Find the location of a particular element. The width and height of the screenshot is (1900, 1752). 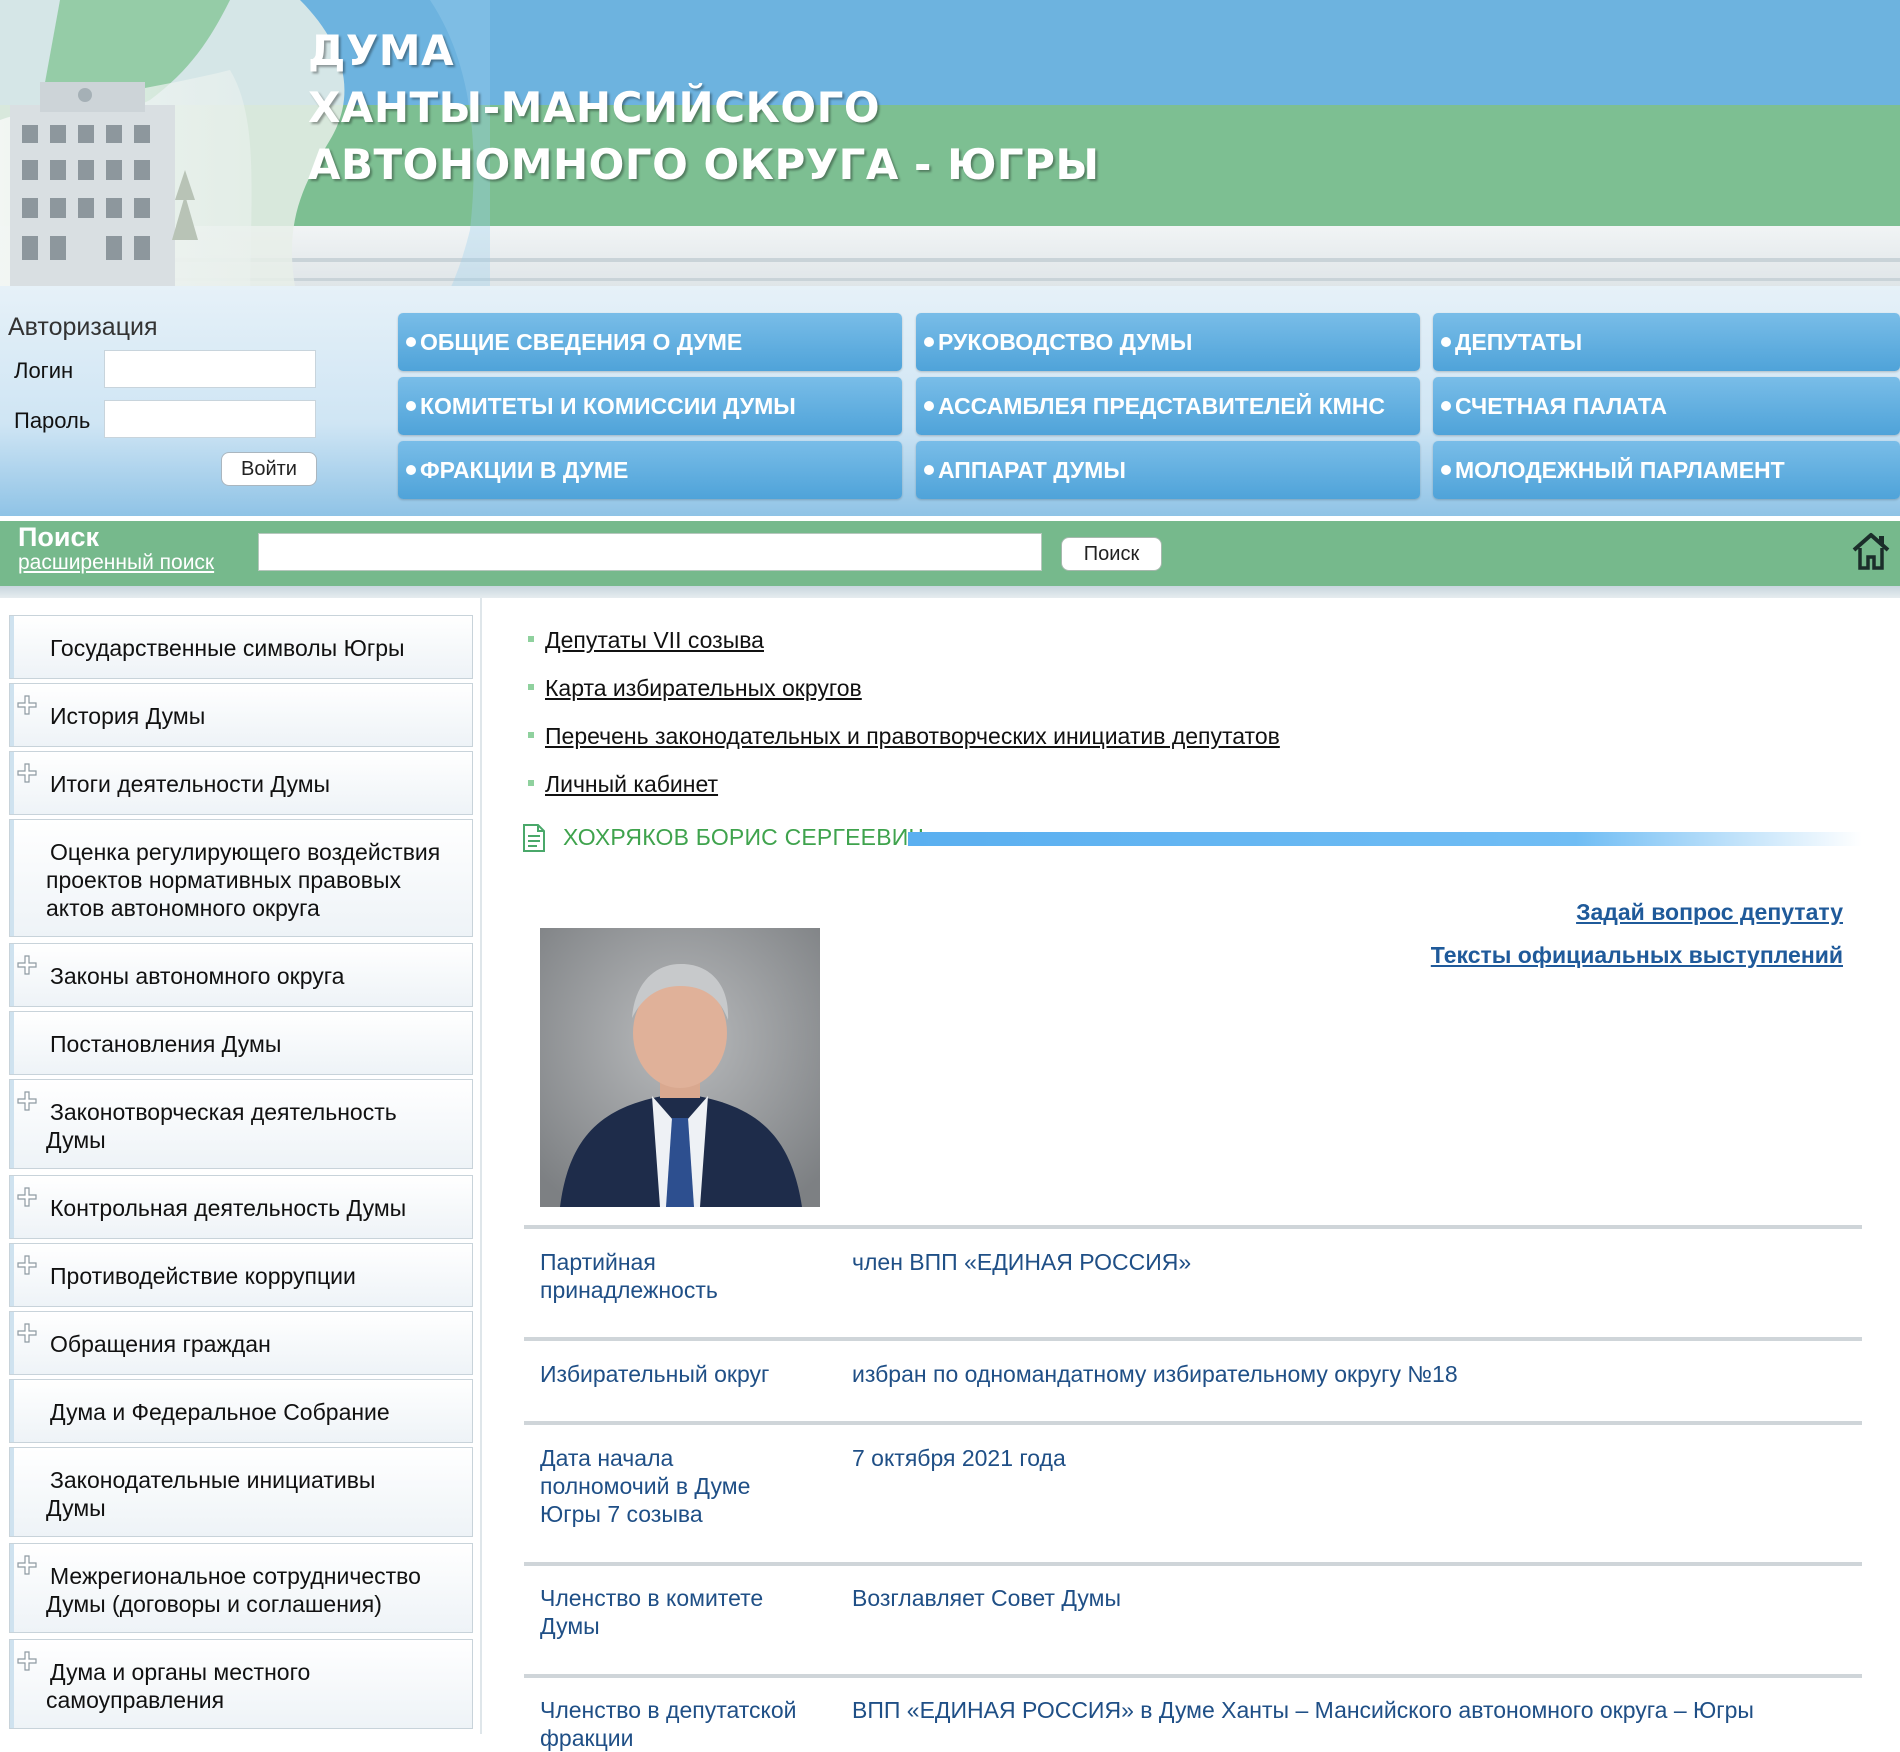

nav-item: ОБЩИЕ СВЕДЕНИЯ О ДУМЕ is located at coordinates (650, 342).